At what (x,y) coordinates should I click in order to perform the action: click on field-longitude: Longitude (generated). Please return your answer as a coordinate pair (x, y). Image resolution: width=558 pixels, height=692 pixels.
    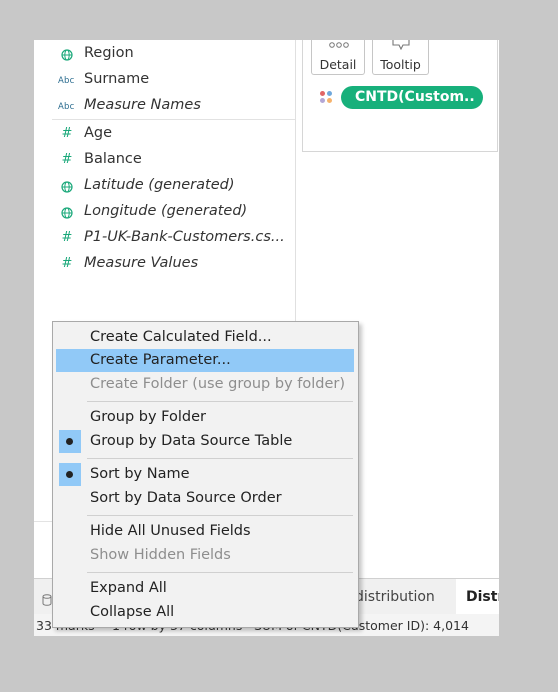
    Looking at the image, I should click on (164, 213).